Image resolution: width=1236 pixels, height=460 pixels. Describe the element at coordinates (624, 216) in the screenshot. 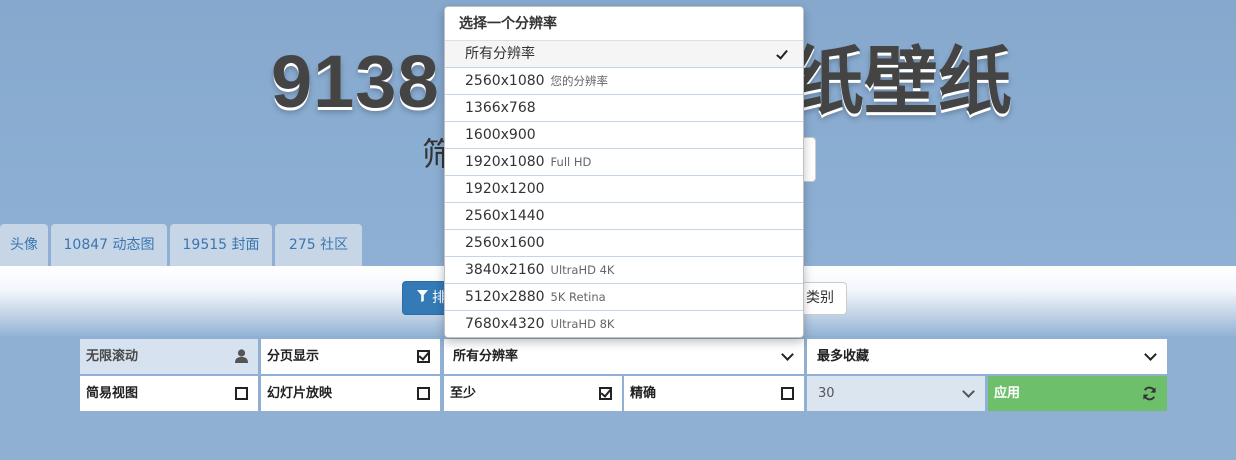

I see `resolution-option-2560x1440: 2560x1440` at that location.